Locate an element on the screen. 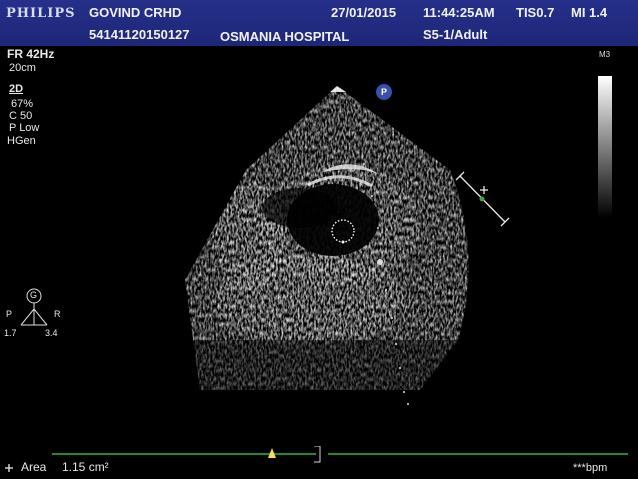 This screenshot has width=638, height=479. patient-id: 54141120150127 is located at coordinates (139, 34).